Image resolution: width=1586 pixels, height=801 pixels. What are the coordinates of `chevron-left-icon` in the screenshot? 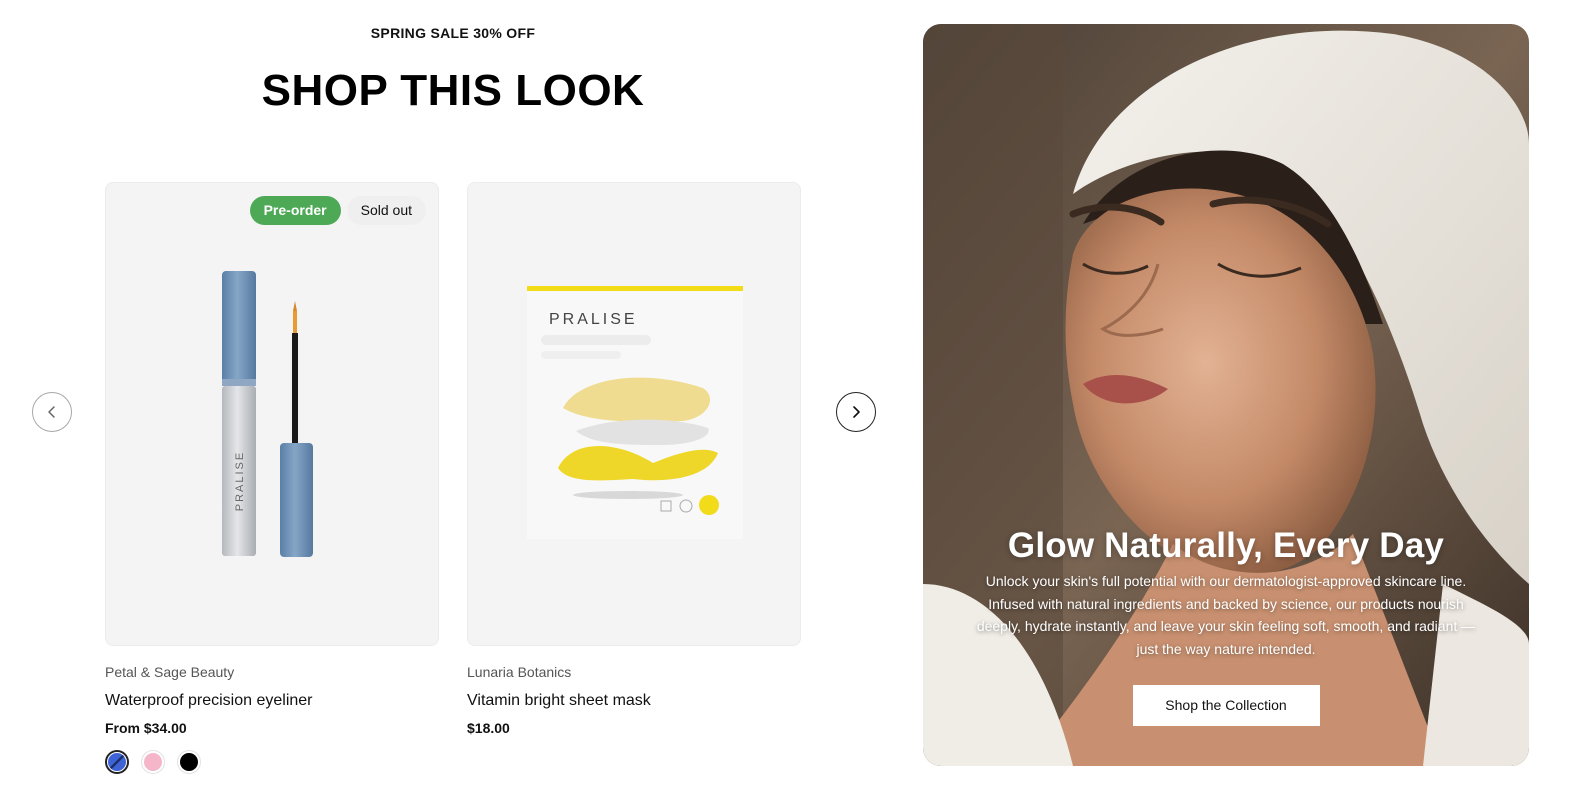 It's located at (51, 412).